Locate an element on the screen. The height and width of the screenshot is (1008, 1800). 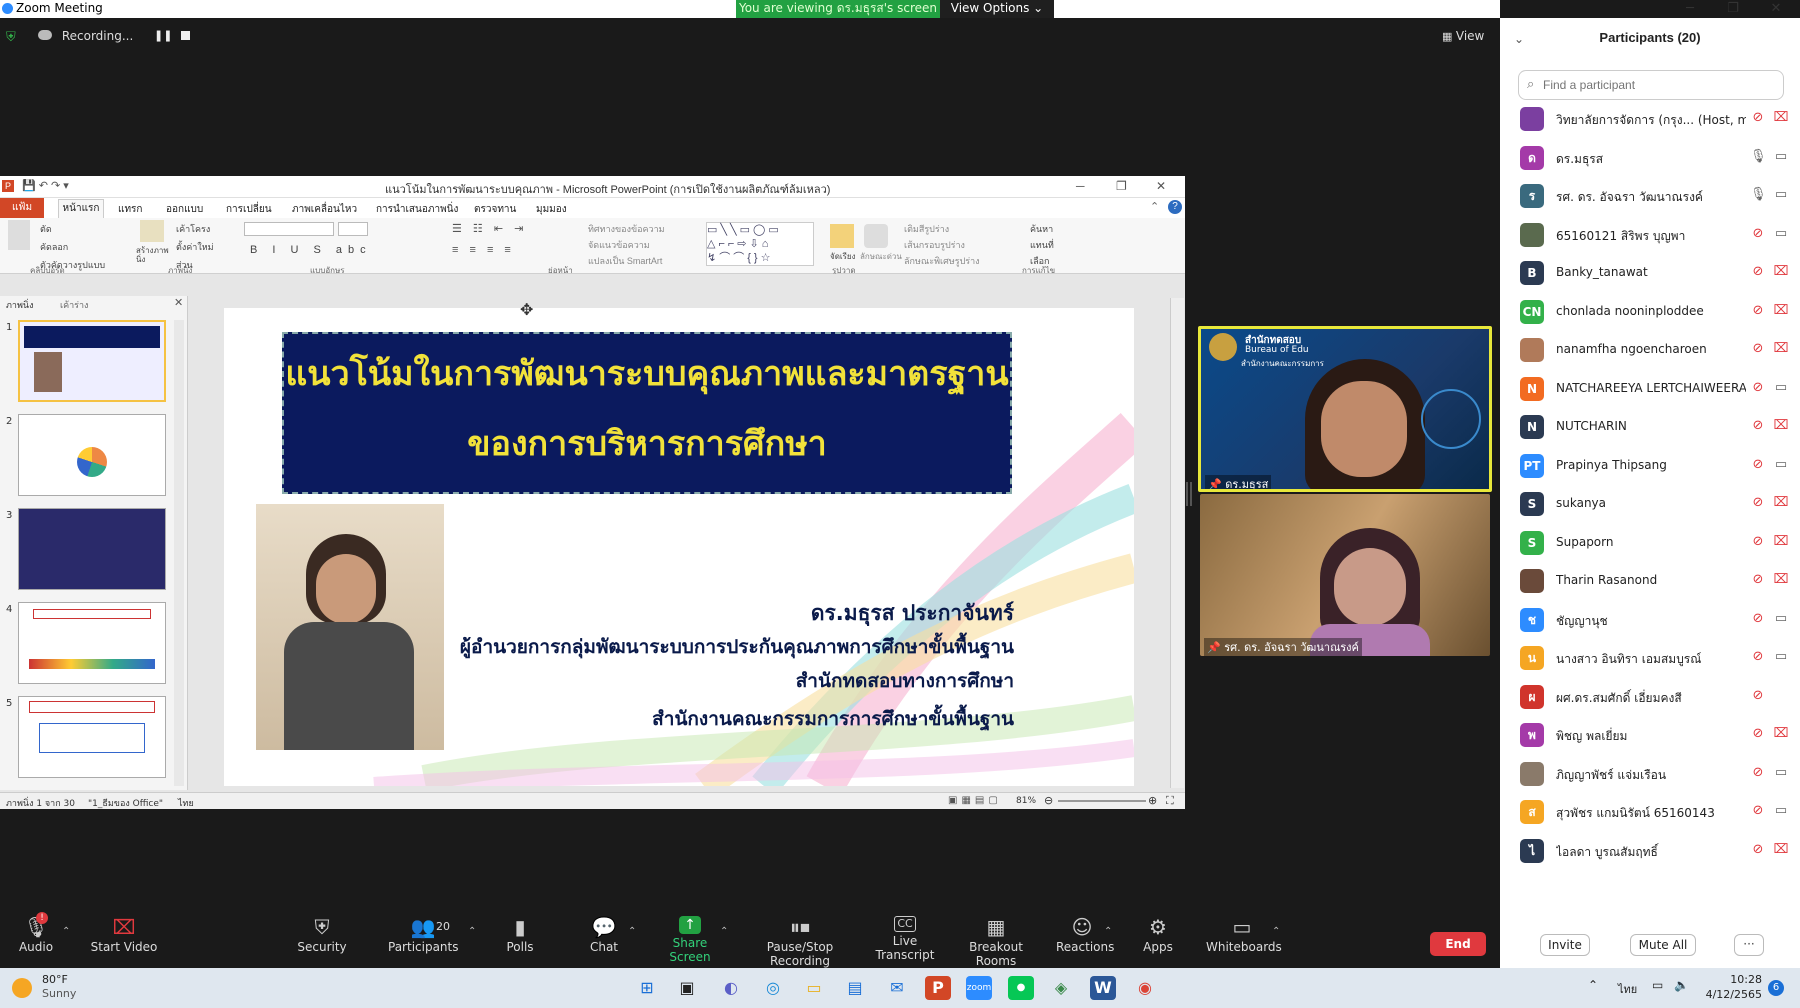
share-screen-button: ↑ Share Screen is located at coordinates (690, 936).